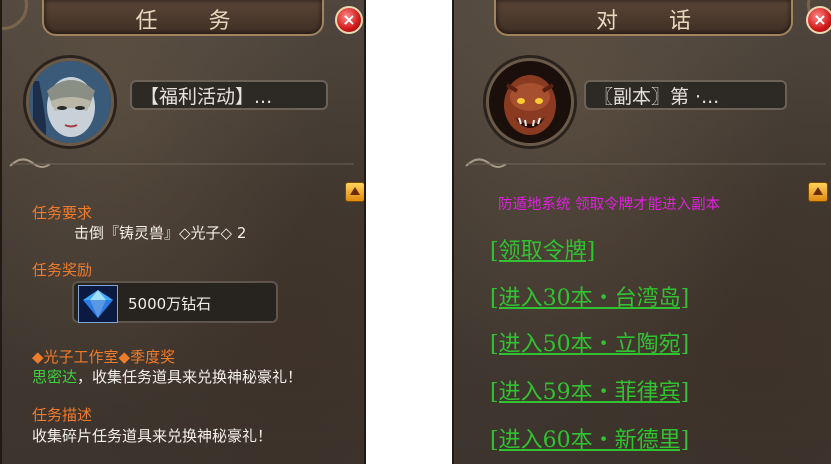 The image size is (831, 464). What do you see at coordinates (194, 21) in the screenshot?
I see `panel-title: 任 务` at bounding box center [194, 21].